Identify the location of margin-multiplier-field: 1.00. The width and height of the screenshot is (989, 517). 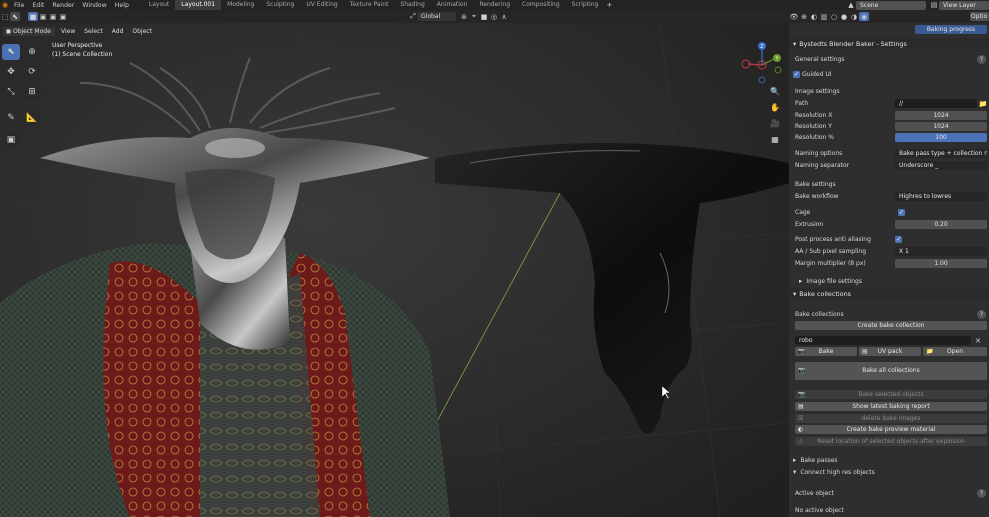
(941, 263).